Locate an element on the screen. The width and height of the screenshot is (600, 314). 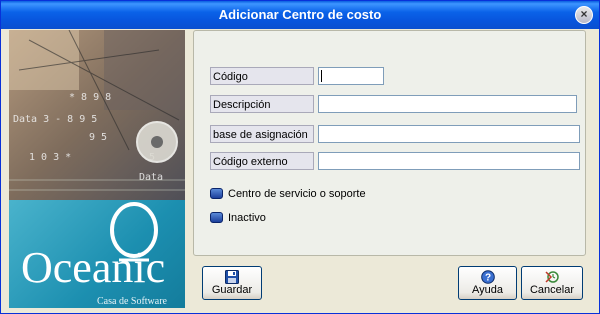
cancelar-button: Cancelar is located at coordinates (552, 283).